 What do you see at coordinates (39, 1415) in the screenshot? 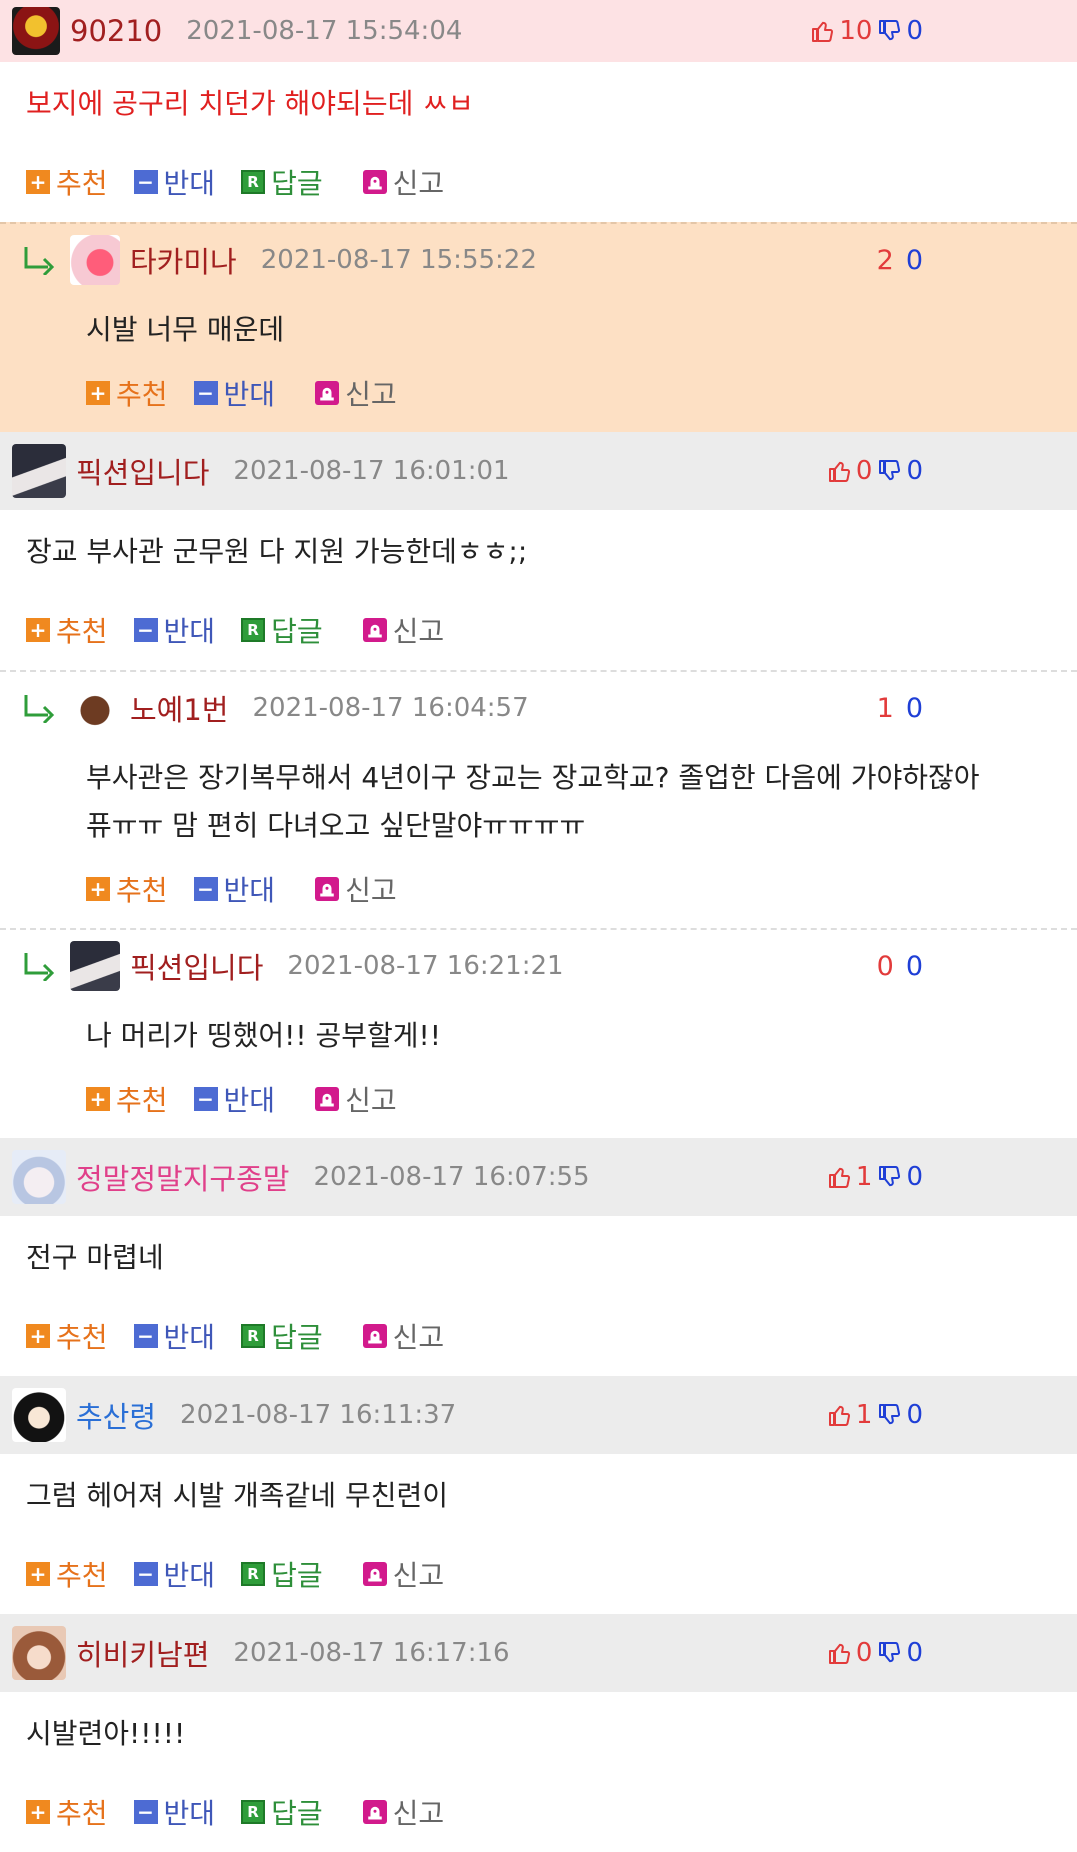
I see `black-hair-girl-avatar` at bounding box center [39, 1415].